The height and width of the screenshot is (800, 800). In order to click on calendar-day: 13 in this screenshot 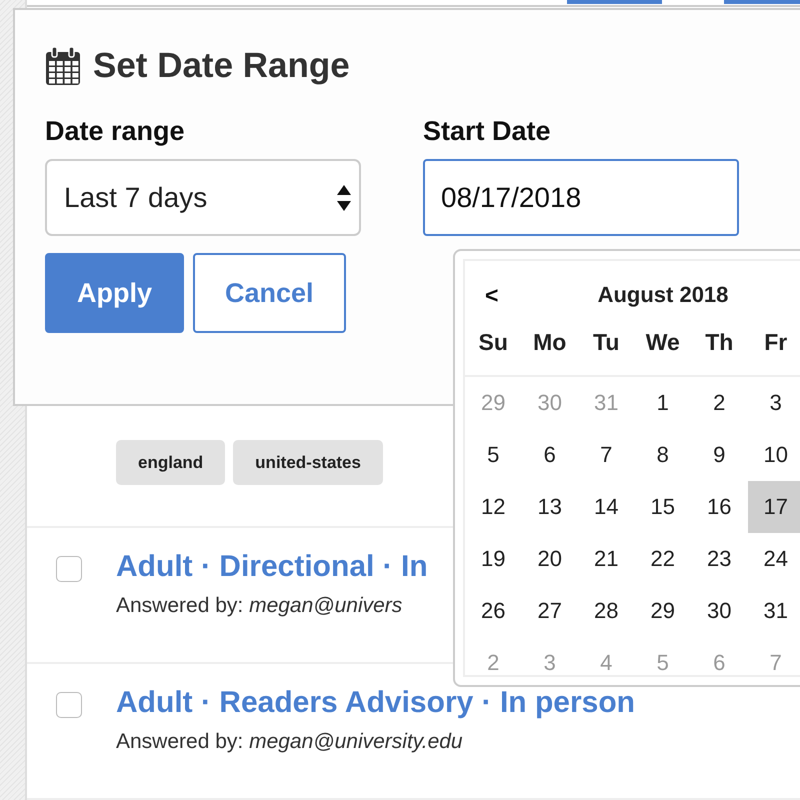, I will do `click(550, 507)`.